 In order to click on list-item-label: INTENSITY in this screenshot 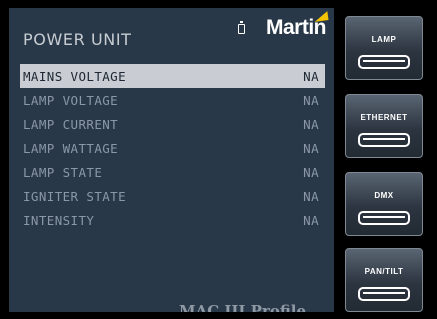, I will do `click(59, 220)`.